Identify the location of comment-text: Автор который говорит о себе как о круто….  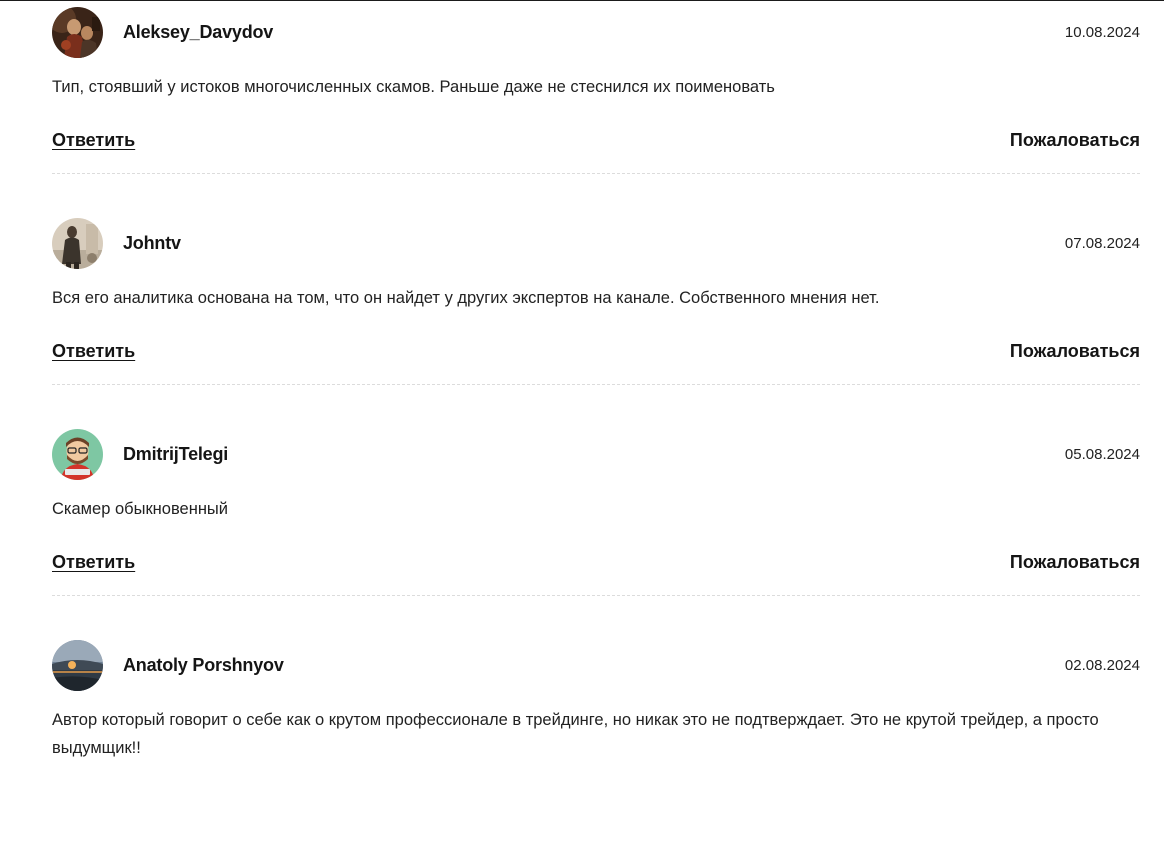
(575, 734).